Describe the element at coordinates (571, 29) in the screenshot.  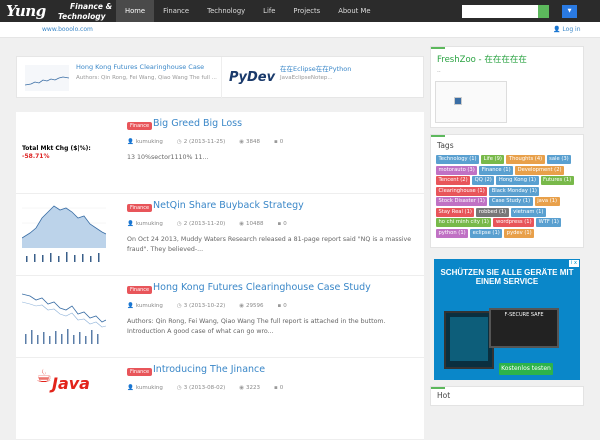
I see `login-label: Log in` at that location.